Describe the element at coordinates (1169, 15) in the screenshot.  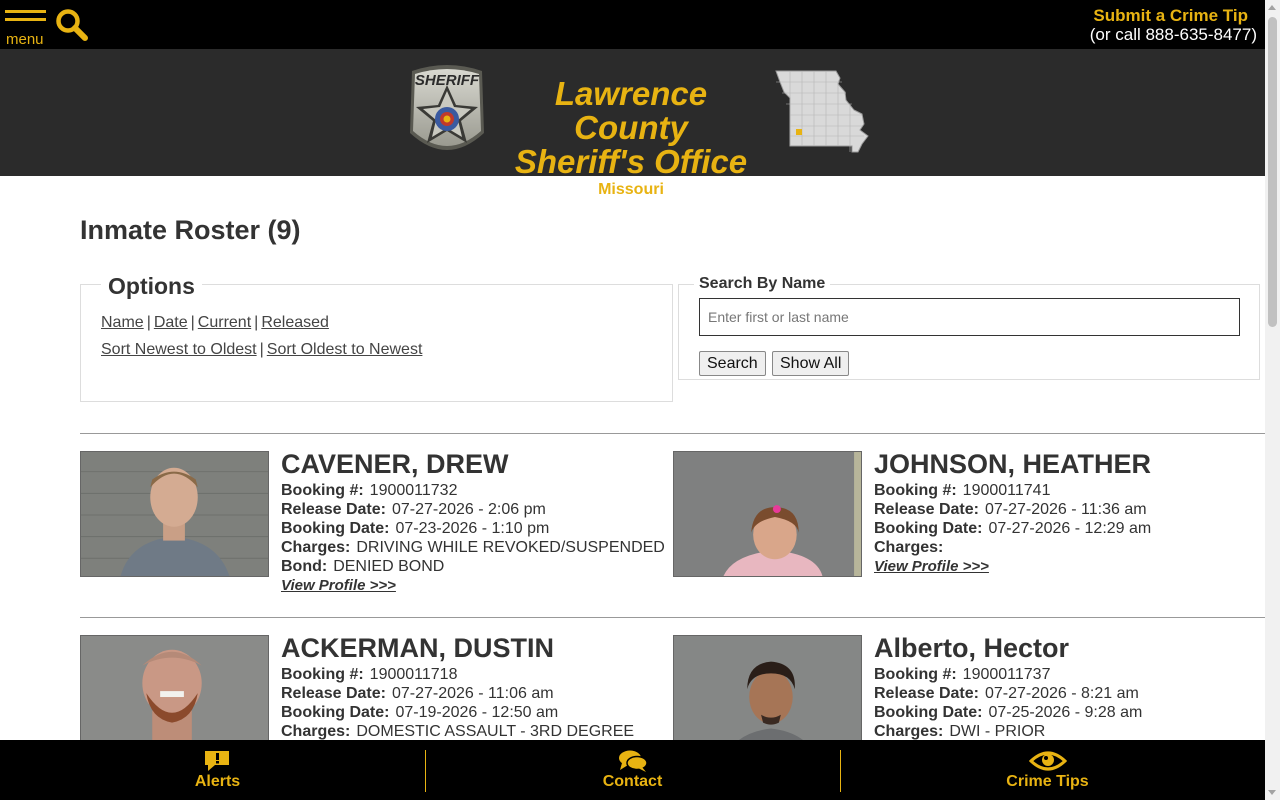
I see `submit-crime-tip-link: Submit a Crime Tip` at that location.